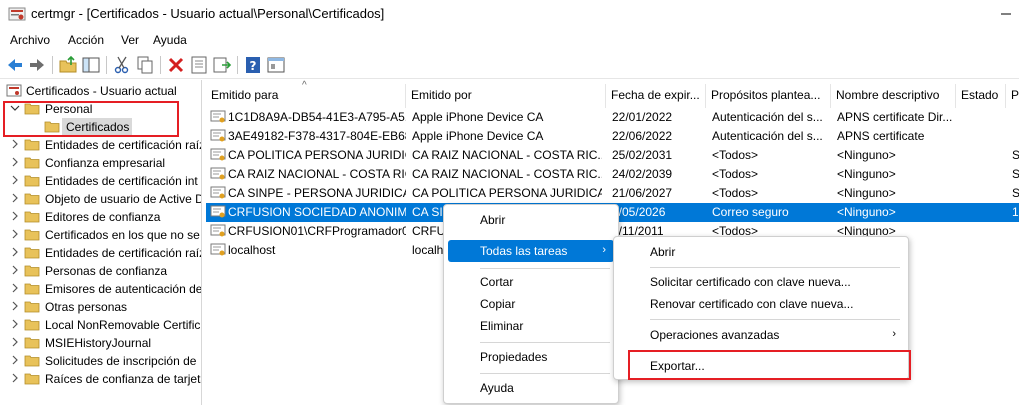  I want to click on sub-separator, so click(775, 267).